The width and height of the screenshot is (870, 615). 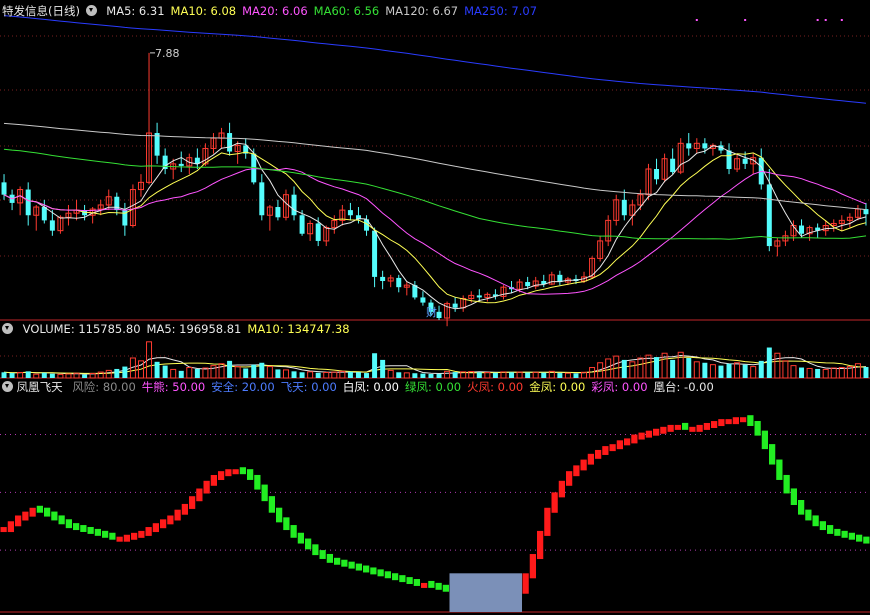 I want to click on indicator-legend-item: 绿凤: 0.00, so click(x=433, y=387).